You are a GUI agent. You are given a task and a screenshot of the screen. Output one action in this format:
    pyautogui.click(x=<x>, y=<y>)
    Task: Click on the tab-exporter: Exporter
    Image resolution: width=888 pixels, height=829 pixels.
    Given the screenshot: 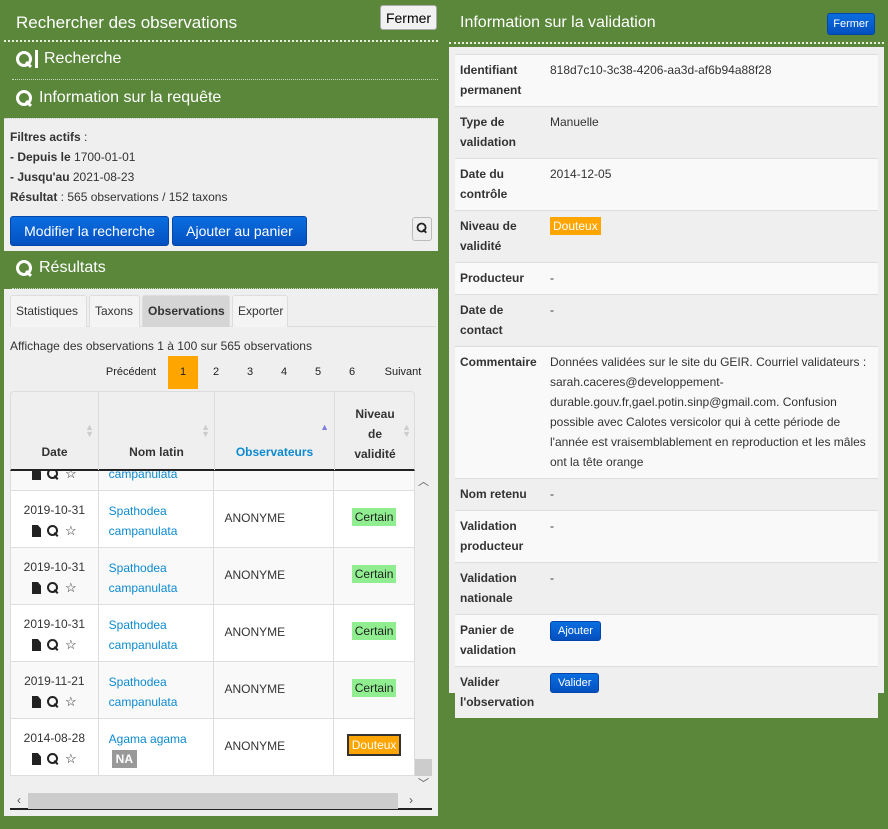 What is the action you would take?
    pyautogui.click(x=260, y=311)
    